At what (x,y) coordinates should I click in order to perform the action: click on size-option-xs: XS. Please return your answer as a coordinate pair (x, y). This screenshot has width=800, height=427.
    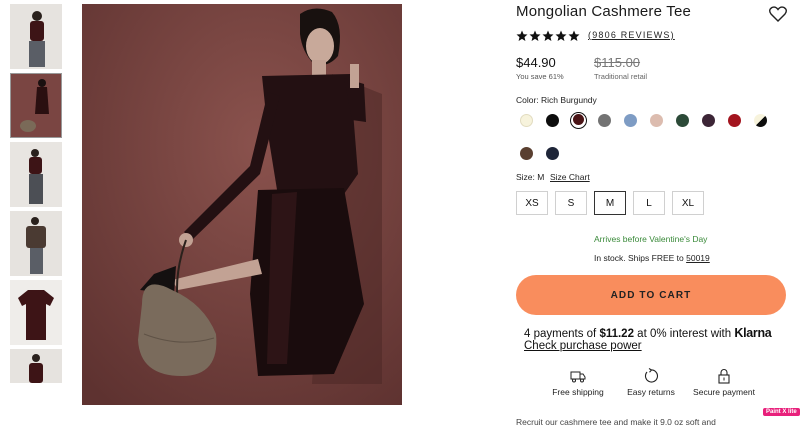
    Looking at the image, I should click on (532, 203).